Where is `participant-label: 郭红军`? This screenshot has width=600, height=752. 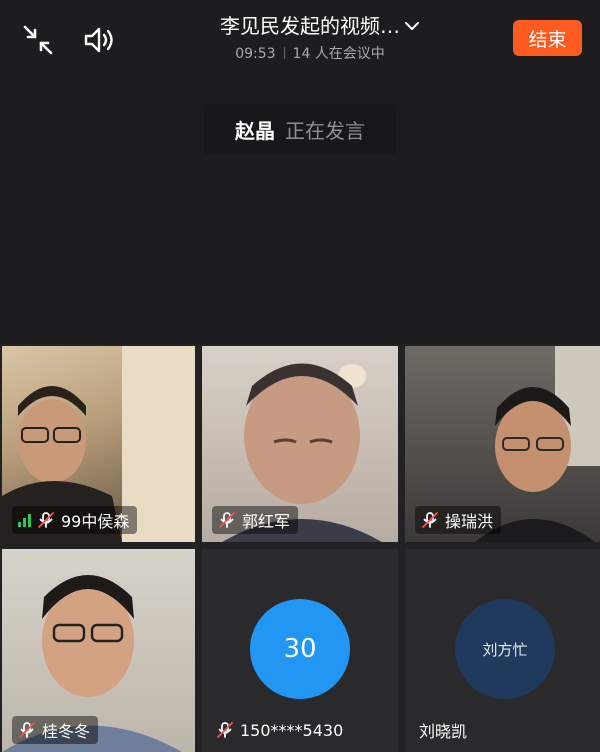
participant-label: 郭红军 is located at coordinates (255, 520).